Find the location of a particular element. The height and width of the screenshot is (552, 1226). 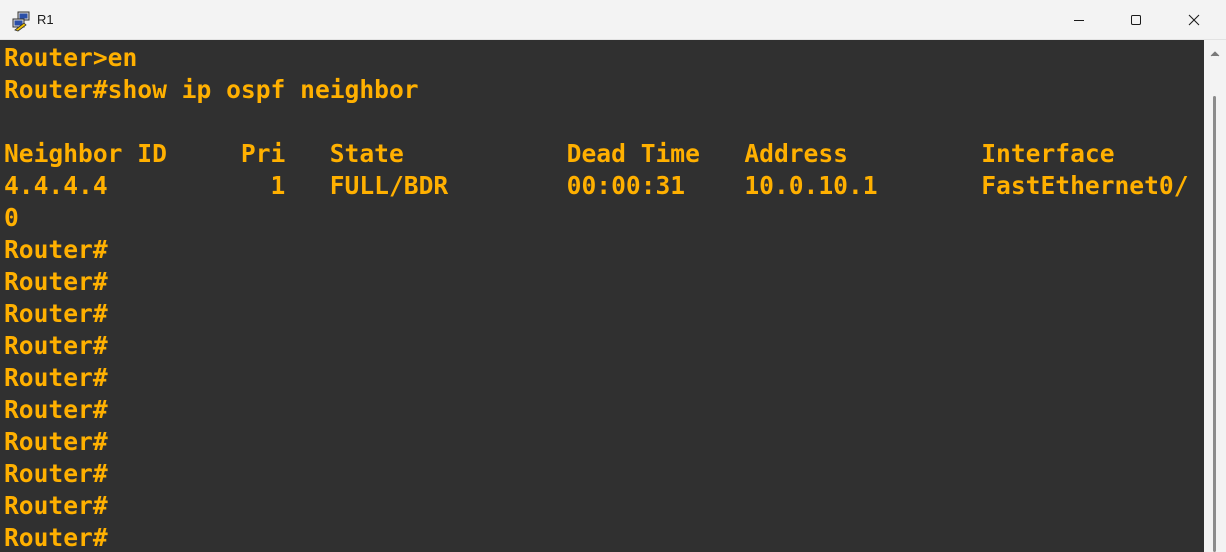

minimize-button is located at coordinates (1079, 20).